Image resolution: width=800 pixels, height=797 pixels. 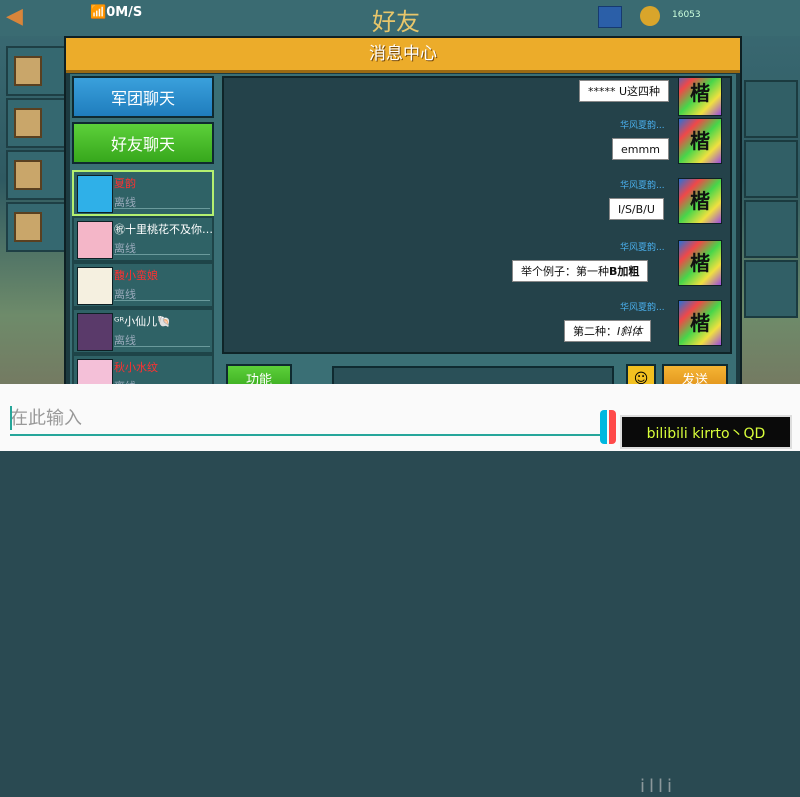 I want to click on joycon-right, so click(x=612, y=427).